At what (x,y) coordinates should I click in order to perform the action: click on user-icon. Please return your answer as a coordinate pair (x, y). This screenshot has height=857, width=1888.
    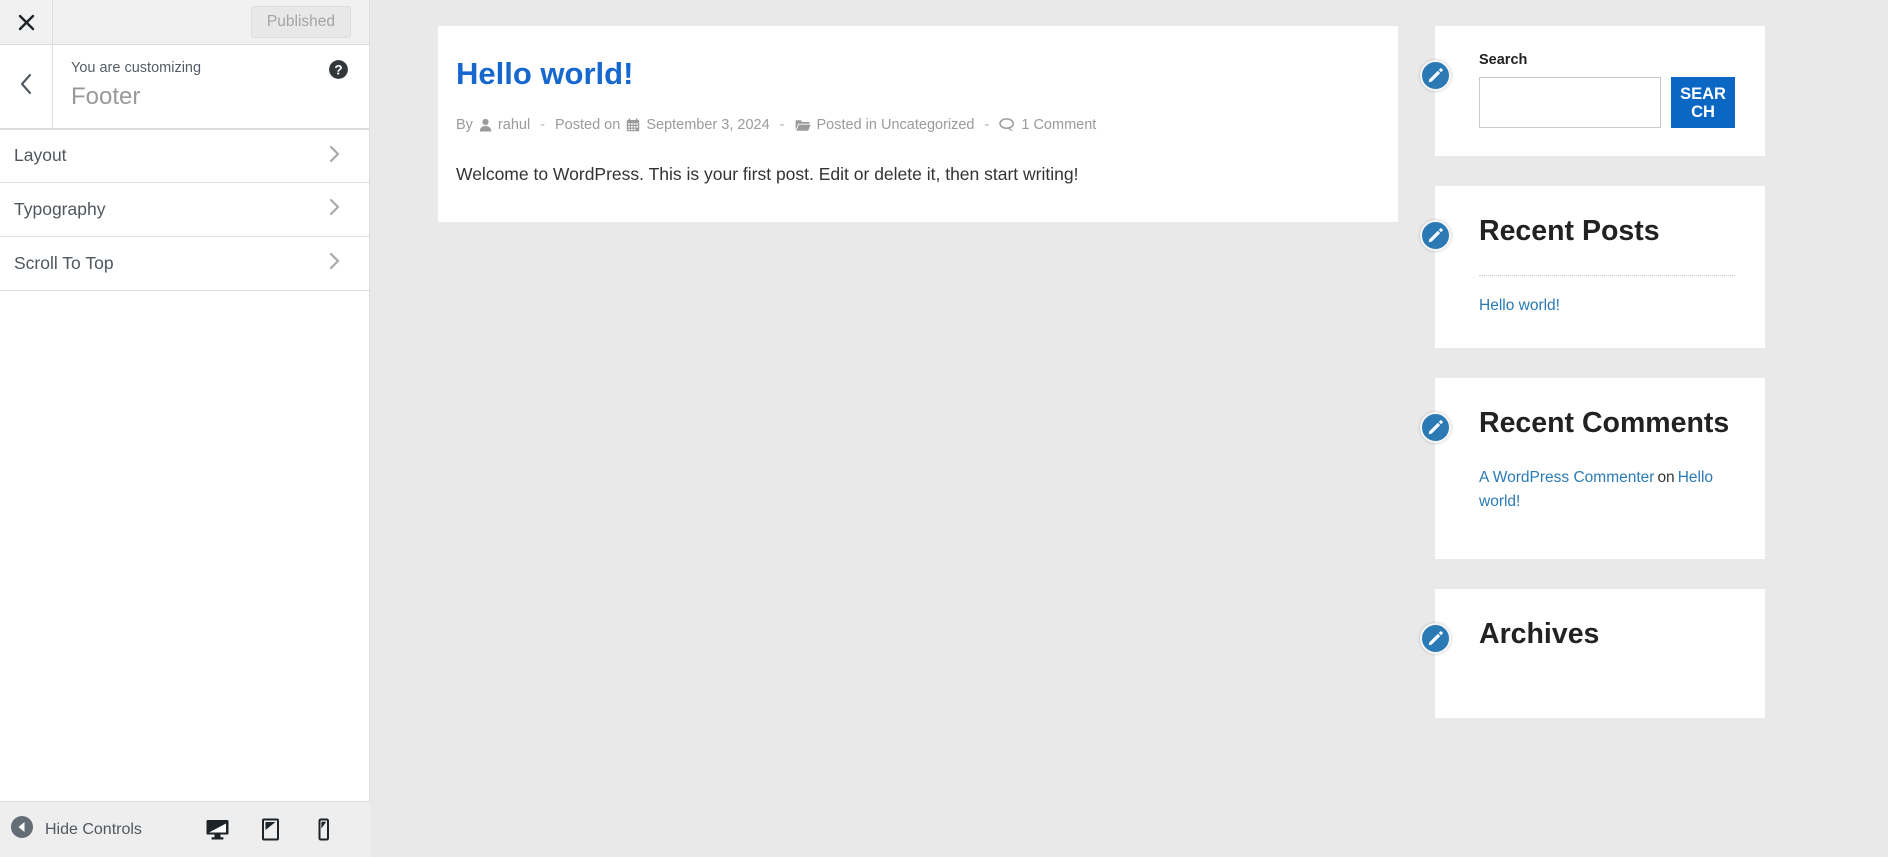
    Looking at the image, I should click on (485, 125).